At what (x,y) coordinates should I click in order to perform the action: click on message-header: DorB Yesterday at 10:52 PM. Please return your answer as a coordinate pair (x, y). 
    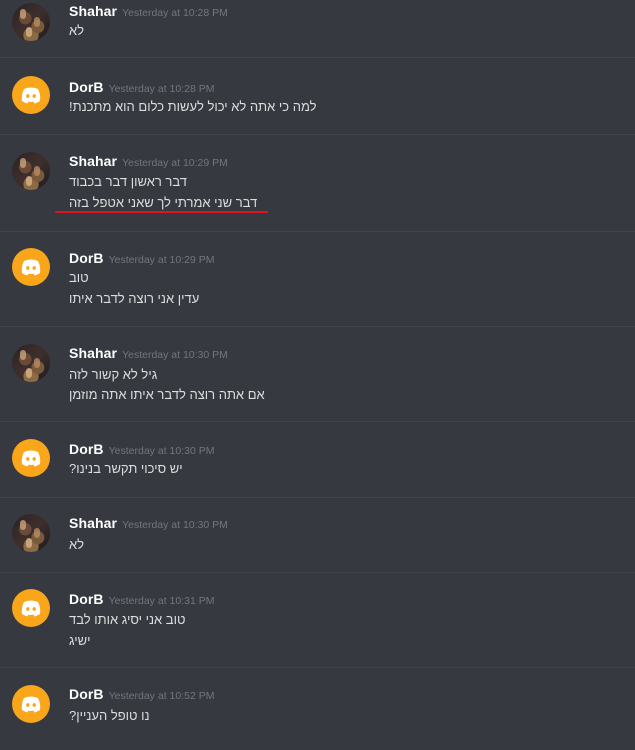
    Looking at the image, I should click on (141, 695).